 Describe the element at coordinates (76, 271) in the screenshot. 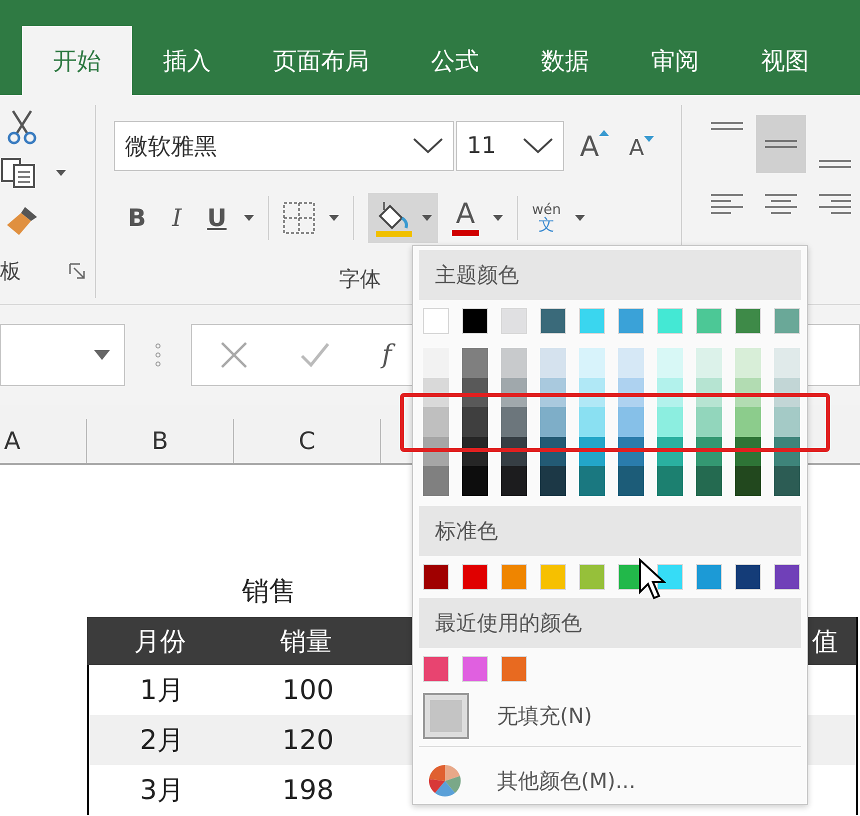

I see `dialog-launcher-icon` at that location.